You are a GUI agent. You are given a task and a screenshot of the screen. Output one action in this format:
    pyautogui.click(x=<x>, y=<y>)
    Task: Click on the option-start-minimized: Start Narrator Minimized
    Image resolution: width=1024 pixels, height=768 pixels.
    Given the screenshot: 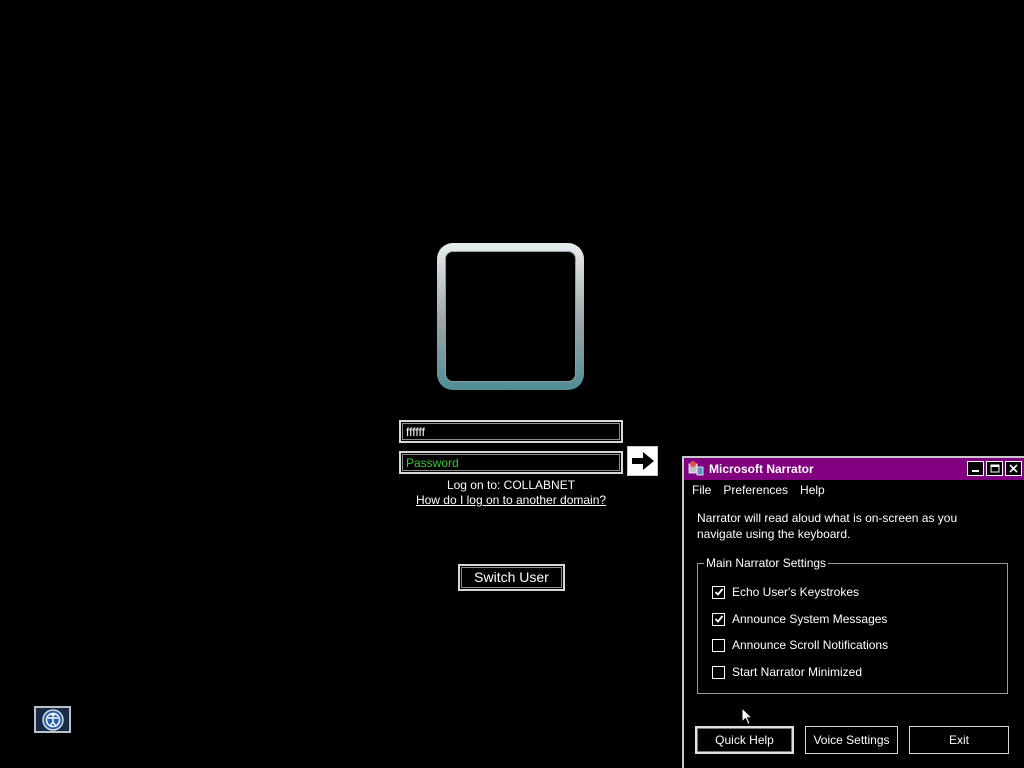 What is the action you would take?
    pyautogui.click(x=787, y=672)
    